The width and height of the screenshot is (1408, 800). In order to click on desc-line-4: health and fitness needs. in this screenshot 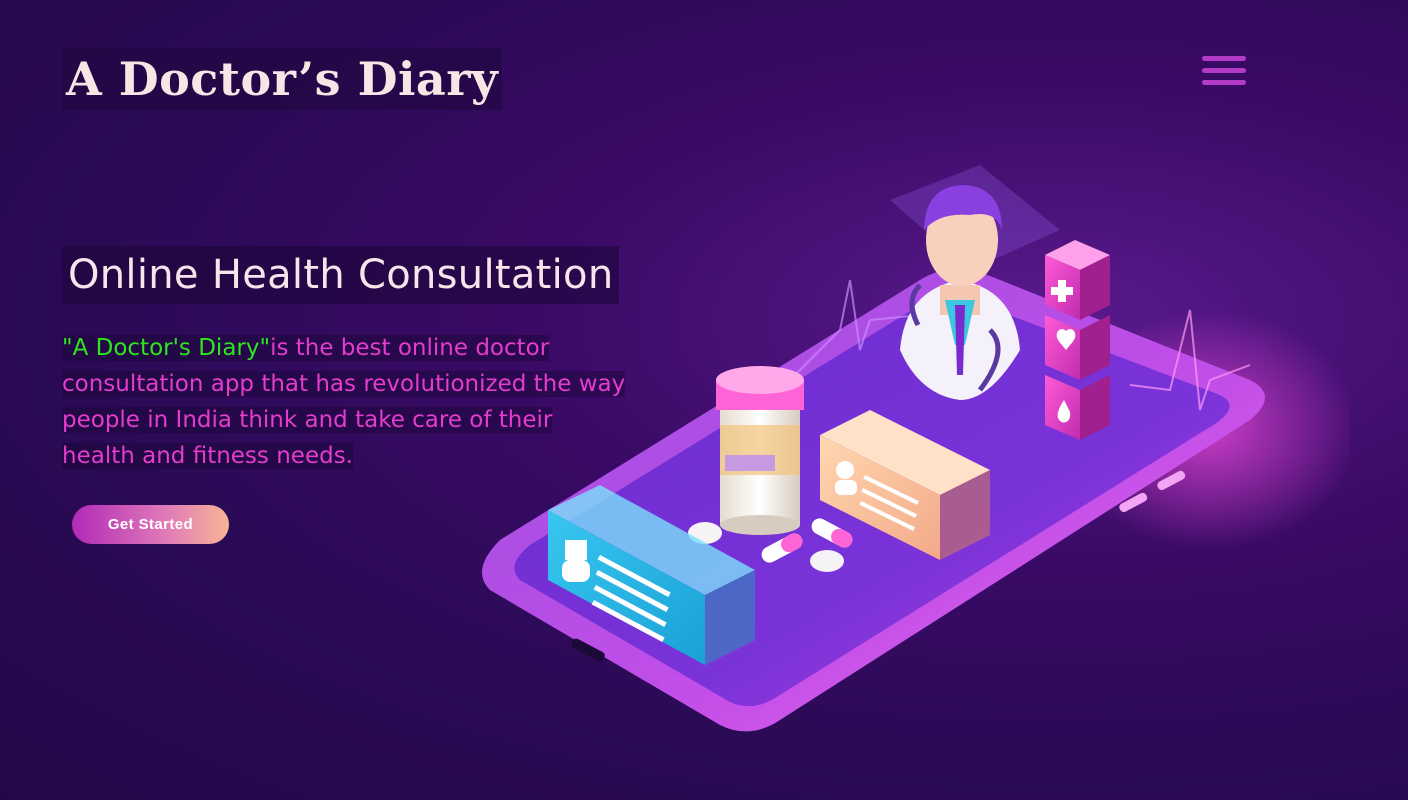, I will do `click(207, 456)`.